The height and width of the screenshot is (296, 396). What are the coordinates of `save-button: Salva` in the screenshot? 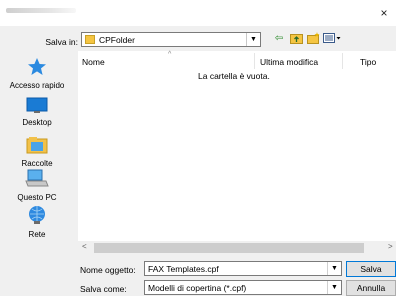 It's located at (371, 269).